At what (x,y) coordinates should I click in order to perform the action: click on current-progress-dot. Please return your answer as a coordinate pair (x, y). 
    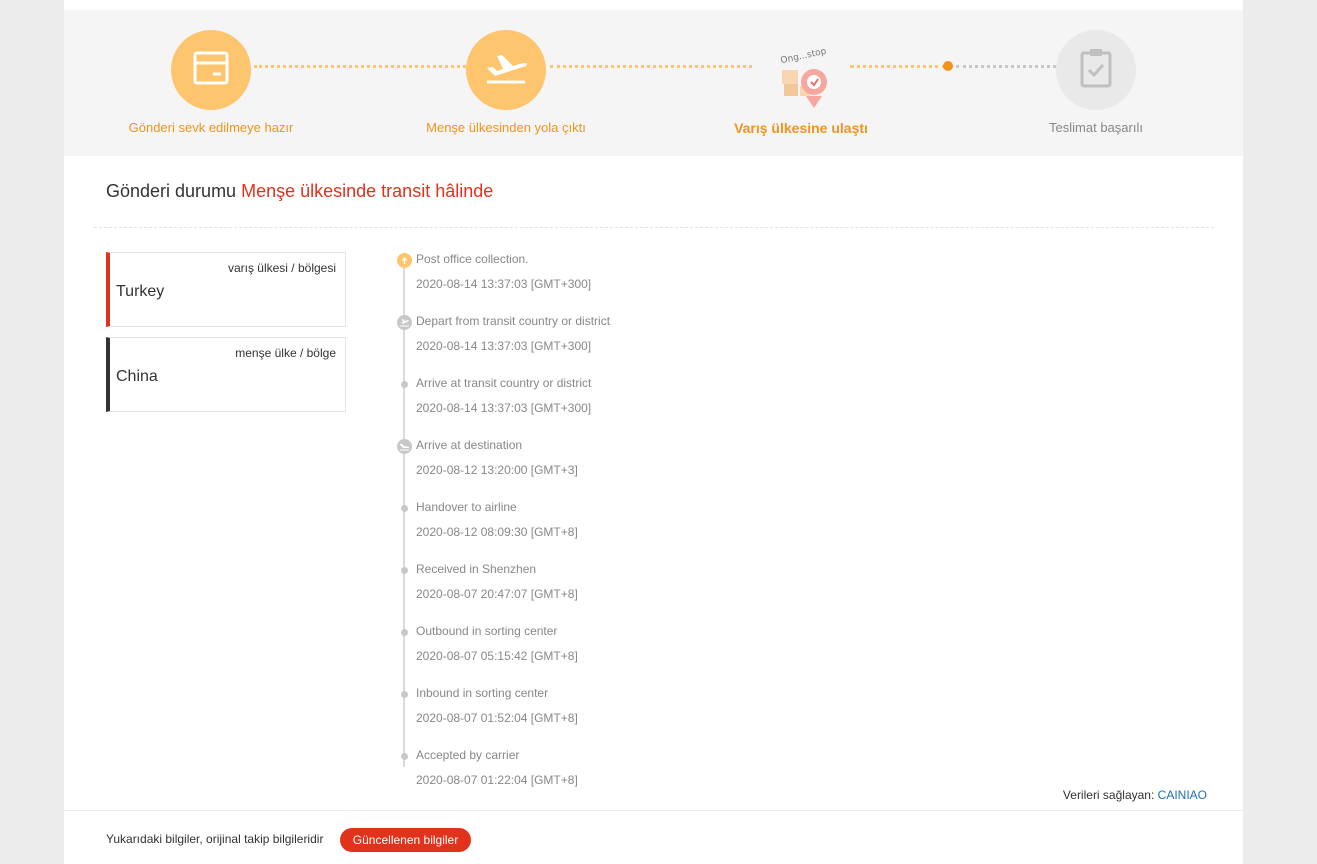
    Looking at the image, I should click on (948, 66).